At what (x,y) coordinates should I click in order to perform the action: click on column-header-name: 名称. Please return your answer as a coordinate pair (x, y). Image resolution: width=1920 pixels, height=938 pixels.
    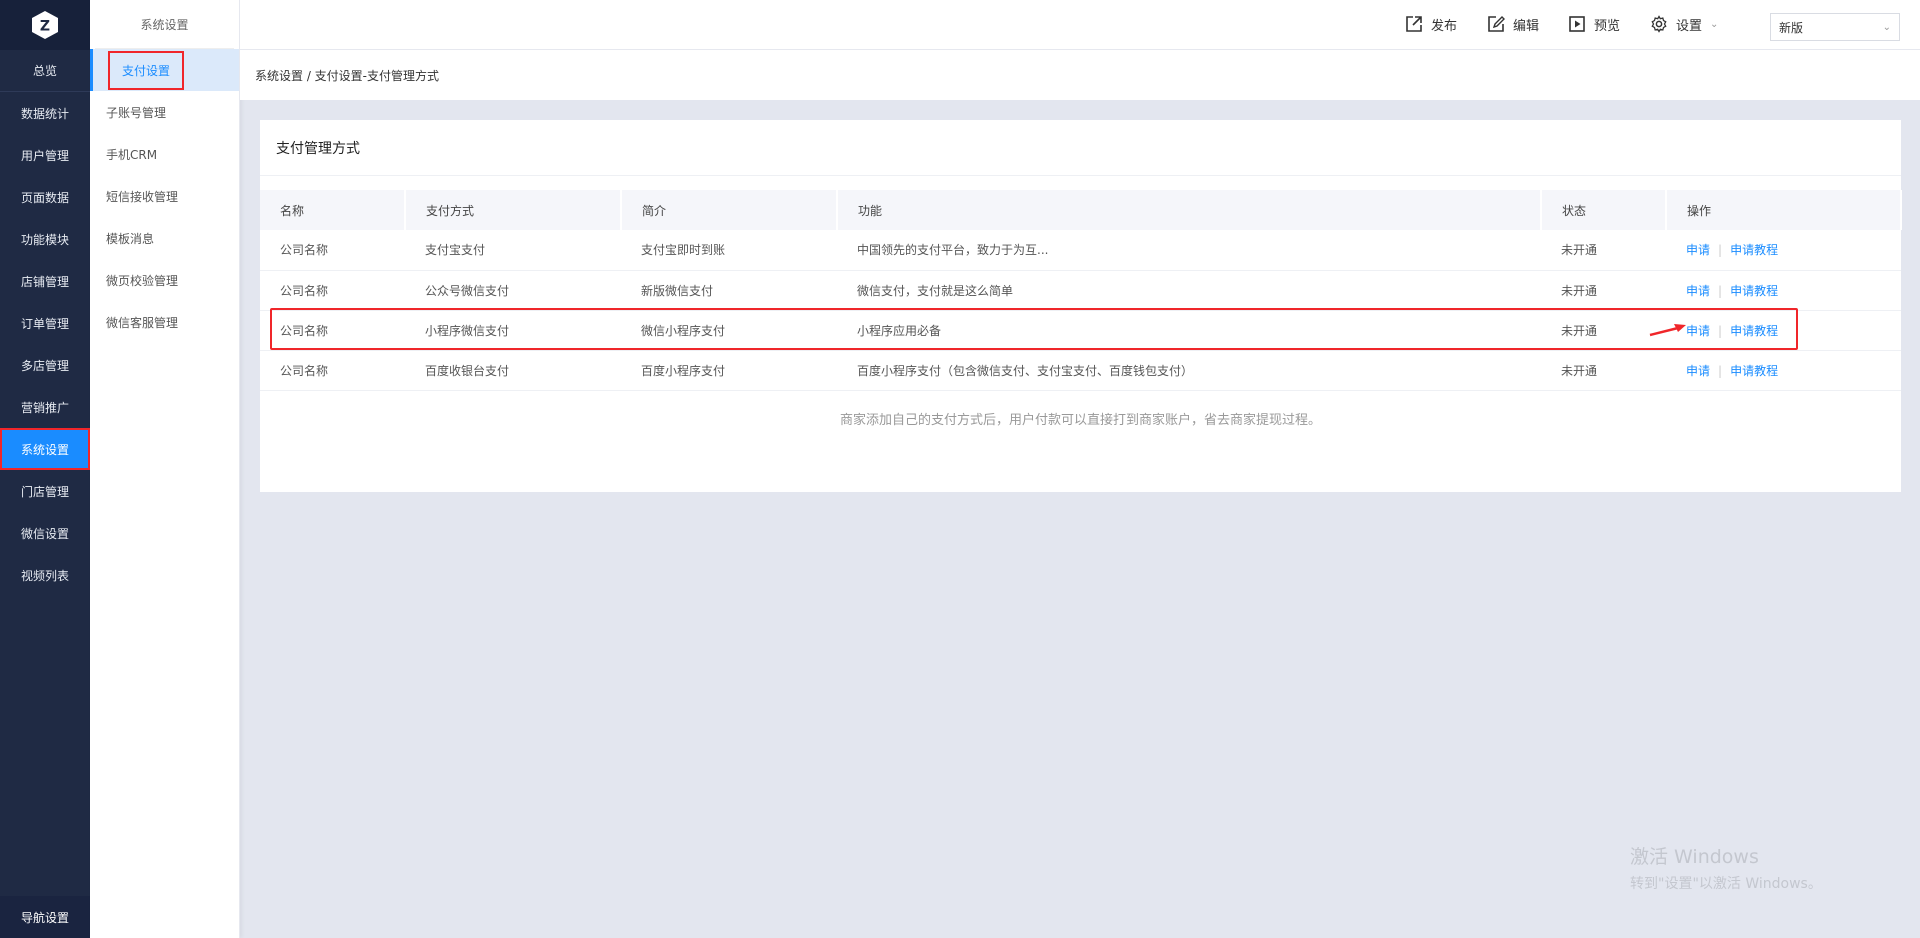
    Looking at the image, I should click on (333, 210).